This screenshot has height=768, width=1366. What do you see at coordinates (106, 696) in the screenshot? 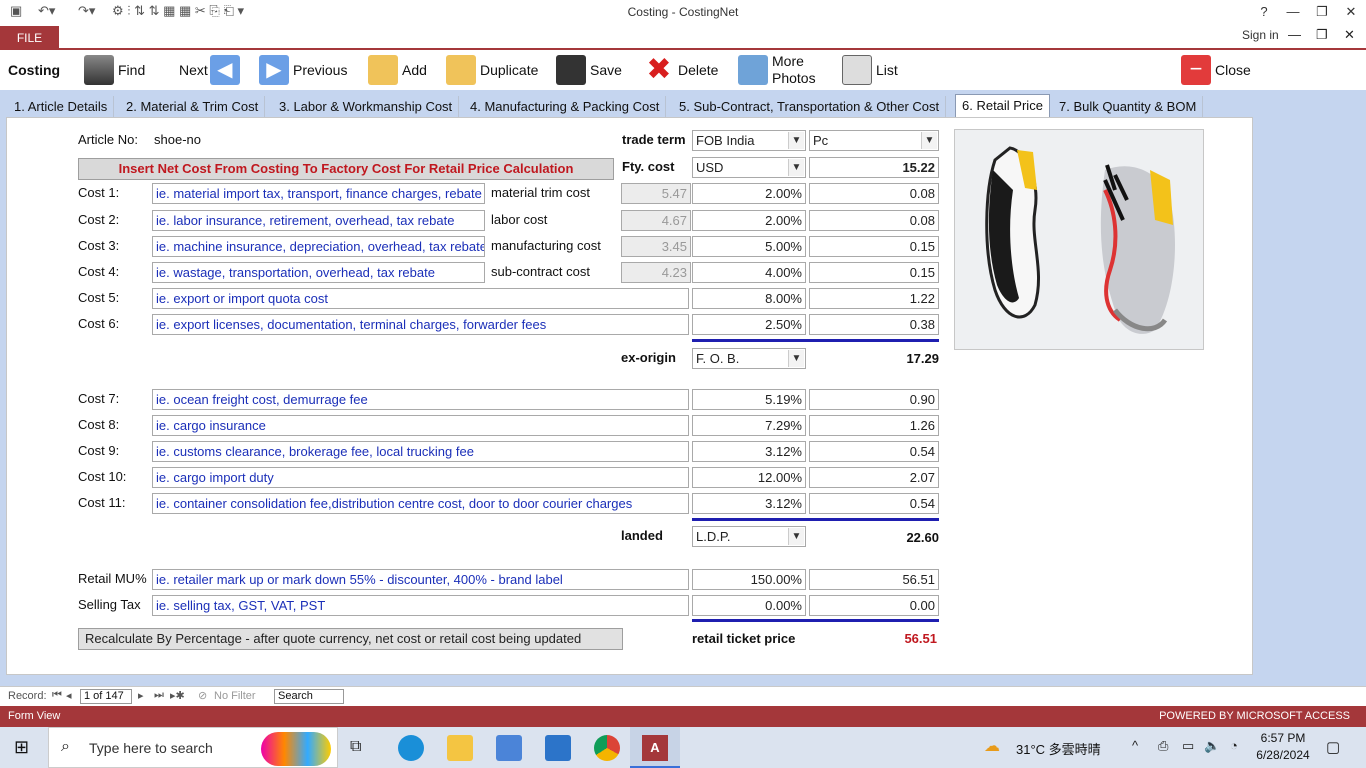
I see `record-position-field: 1 of 147` at bounding box center [106, 696].